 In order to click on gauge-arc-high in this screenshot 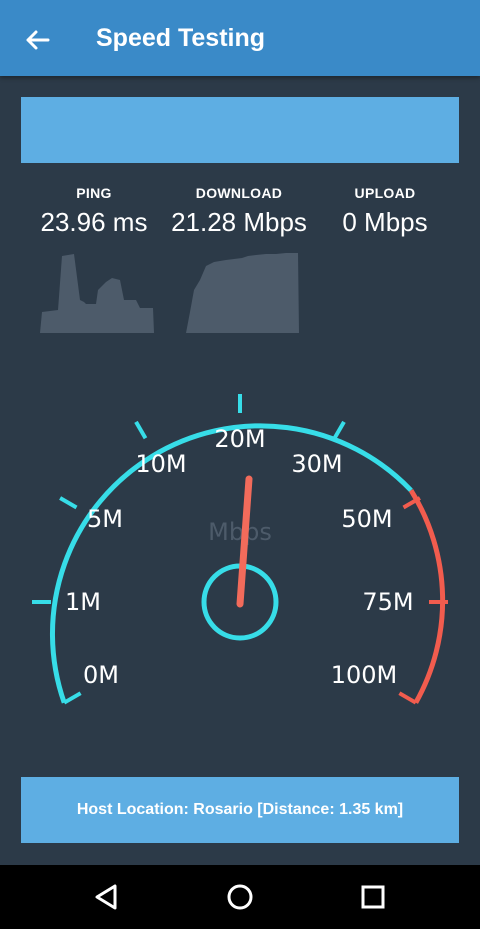, I will do `click(427, 596)`.